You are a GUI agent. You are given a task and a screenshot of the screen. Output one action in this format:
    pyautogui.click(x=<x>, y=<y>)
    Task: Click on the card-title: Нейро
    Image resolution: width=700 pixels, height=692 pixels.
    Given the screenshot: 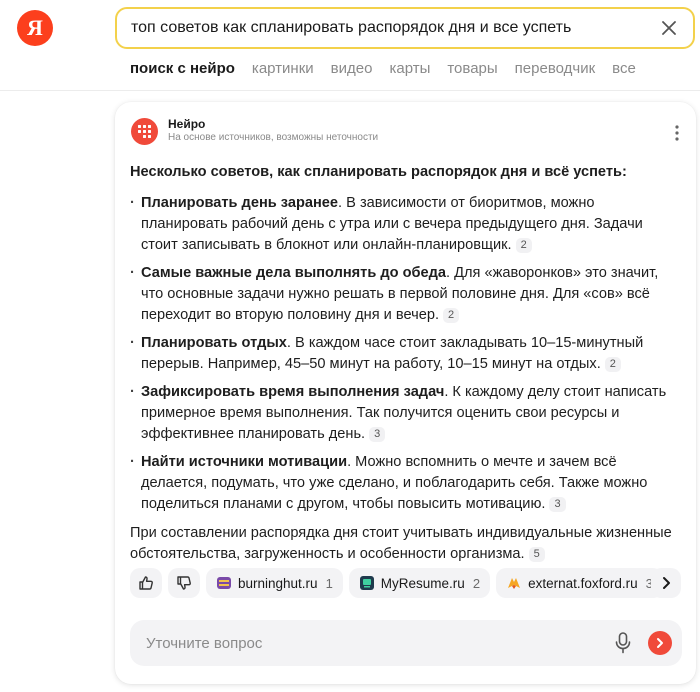 What is the action you would take?
    pyautogui.click(x=187, y=124)
    